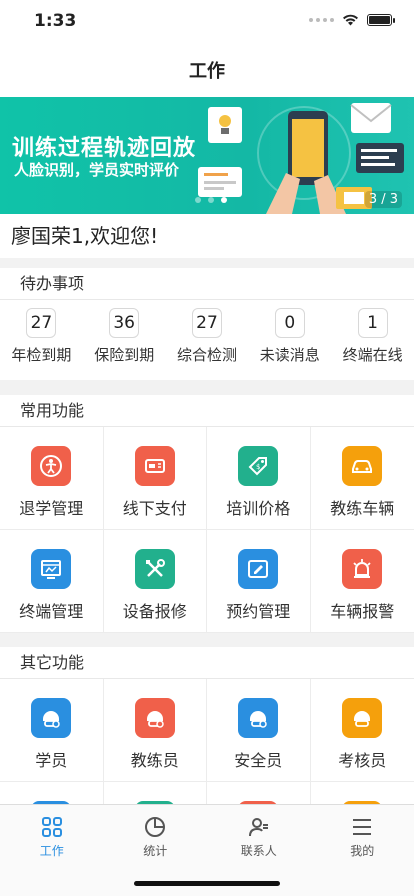  I want to click on examiner-helmet-icon, so click(362, 718).